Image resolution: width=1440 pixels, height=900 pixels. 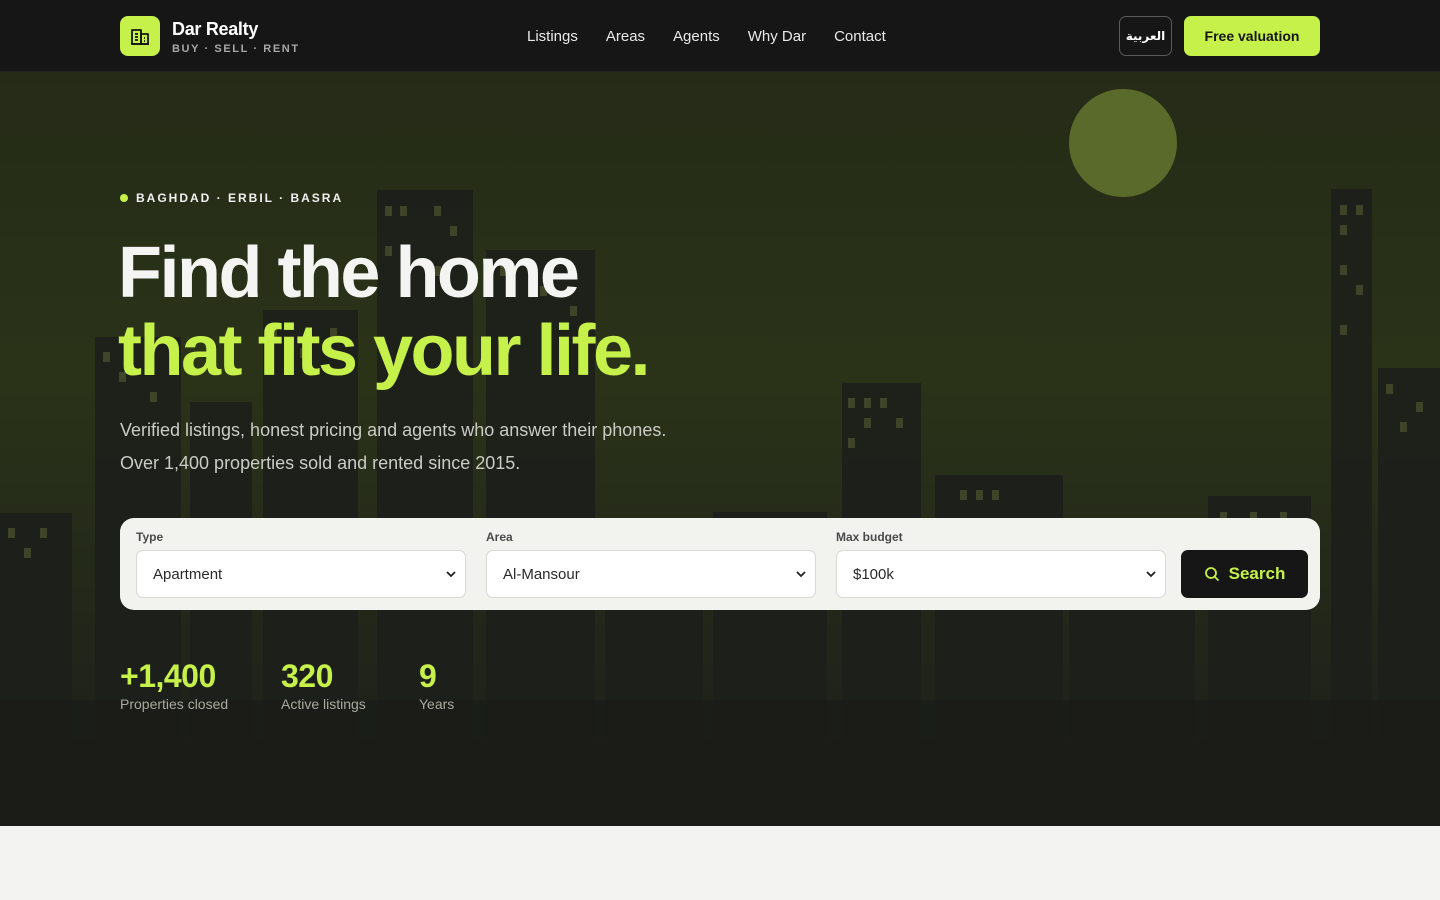 I want to click on type-select: Apartment, so click(x=301, y=574).